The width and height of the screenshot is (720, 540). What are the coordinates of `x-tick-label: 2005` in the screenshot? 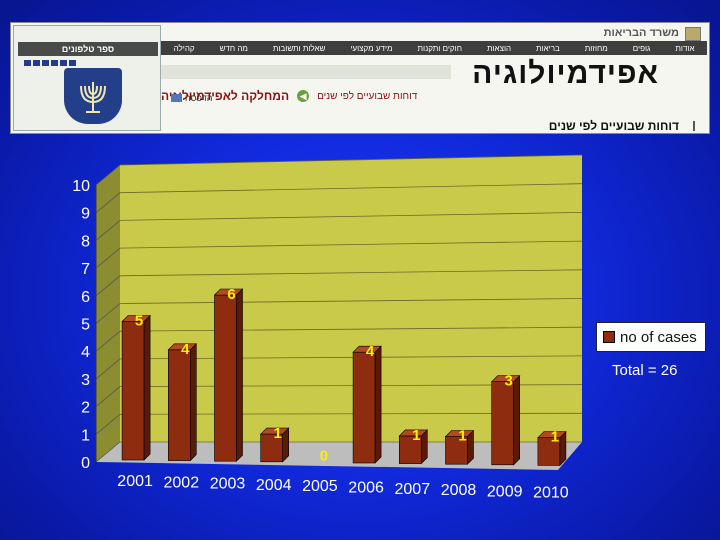 It's located at (320, 486).